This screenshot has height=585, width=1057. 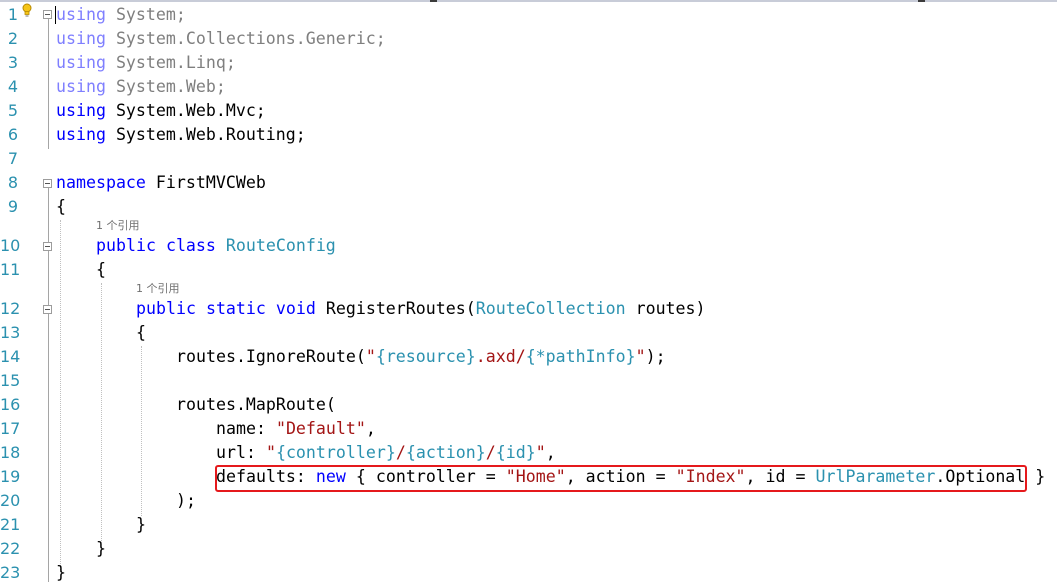 I want to click on code-line-21: }, so click(x=141, y=525).